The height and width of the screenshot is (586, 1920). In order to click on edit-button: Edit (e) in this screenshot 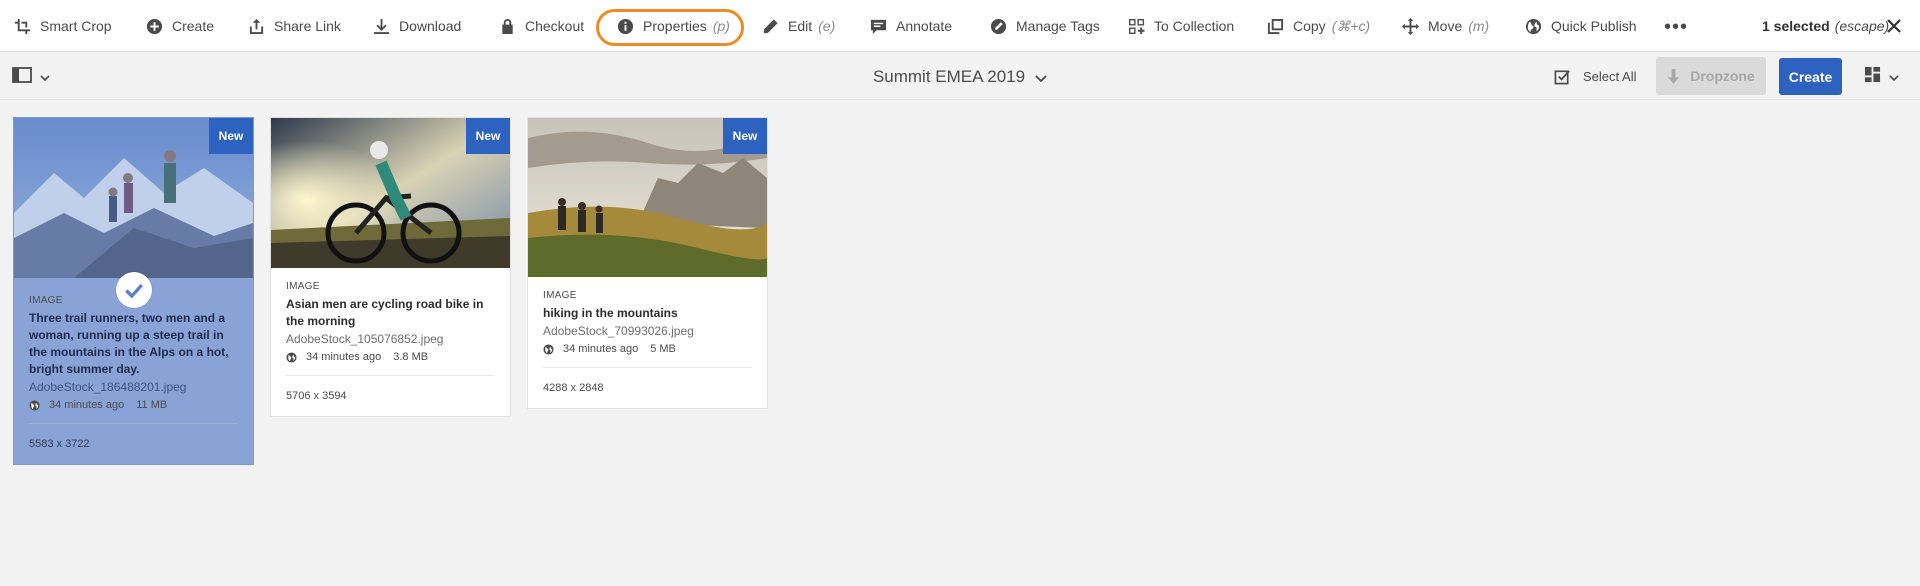, I will do `click(798, 26)`.